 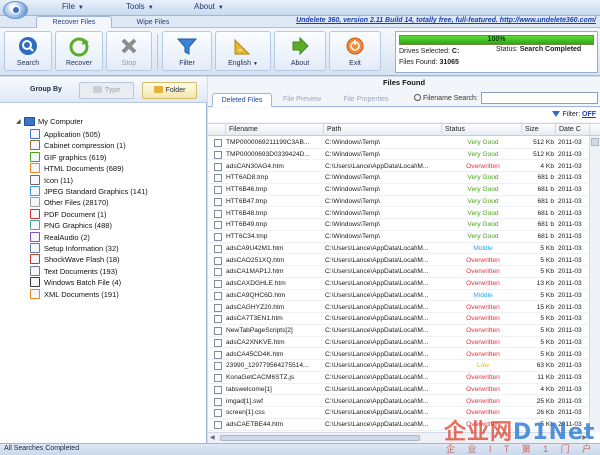 I want to click on tree-item: JPEG Standard Graphics (141), so click(x=89, y=191).